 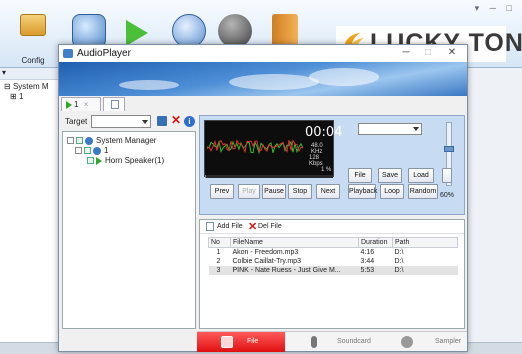 What do you see at coordinates (91, 150) in the screenshot?
I see `tree-item-group: 1` at bounding box center [91, 150].